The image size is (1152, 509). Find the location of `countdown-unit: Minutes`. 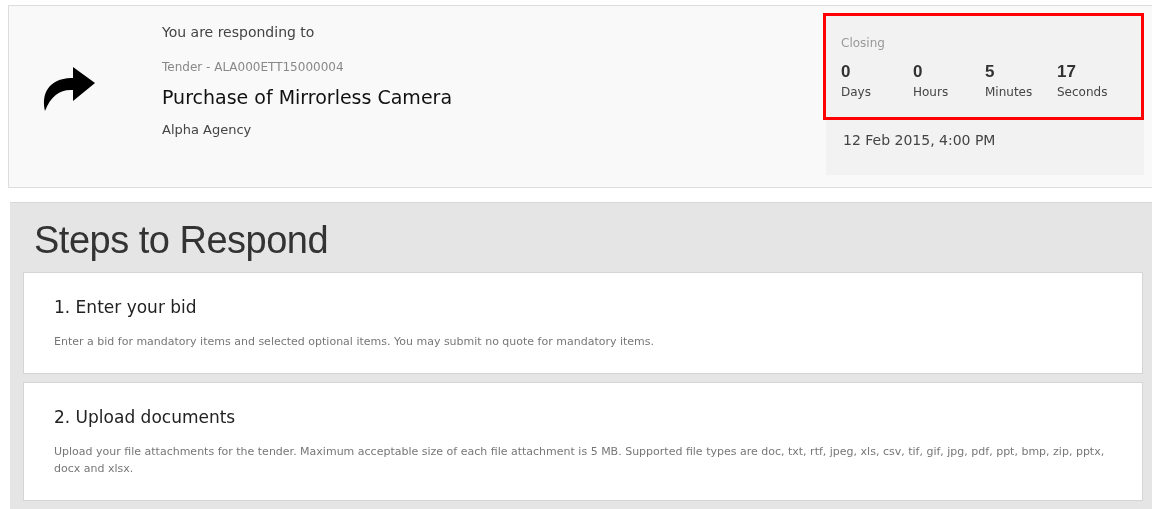

countdown-unit: Minutes is located at coordinates (1009, 92).